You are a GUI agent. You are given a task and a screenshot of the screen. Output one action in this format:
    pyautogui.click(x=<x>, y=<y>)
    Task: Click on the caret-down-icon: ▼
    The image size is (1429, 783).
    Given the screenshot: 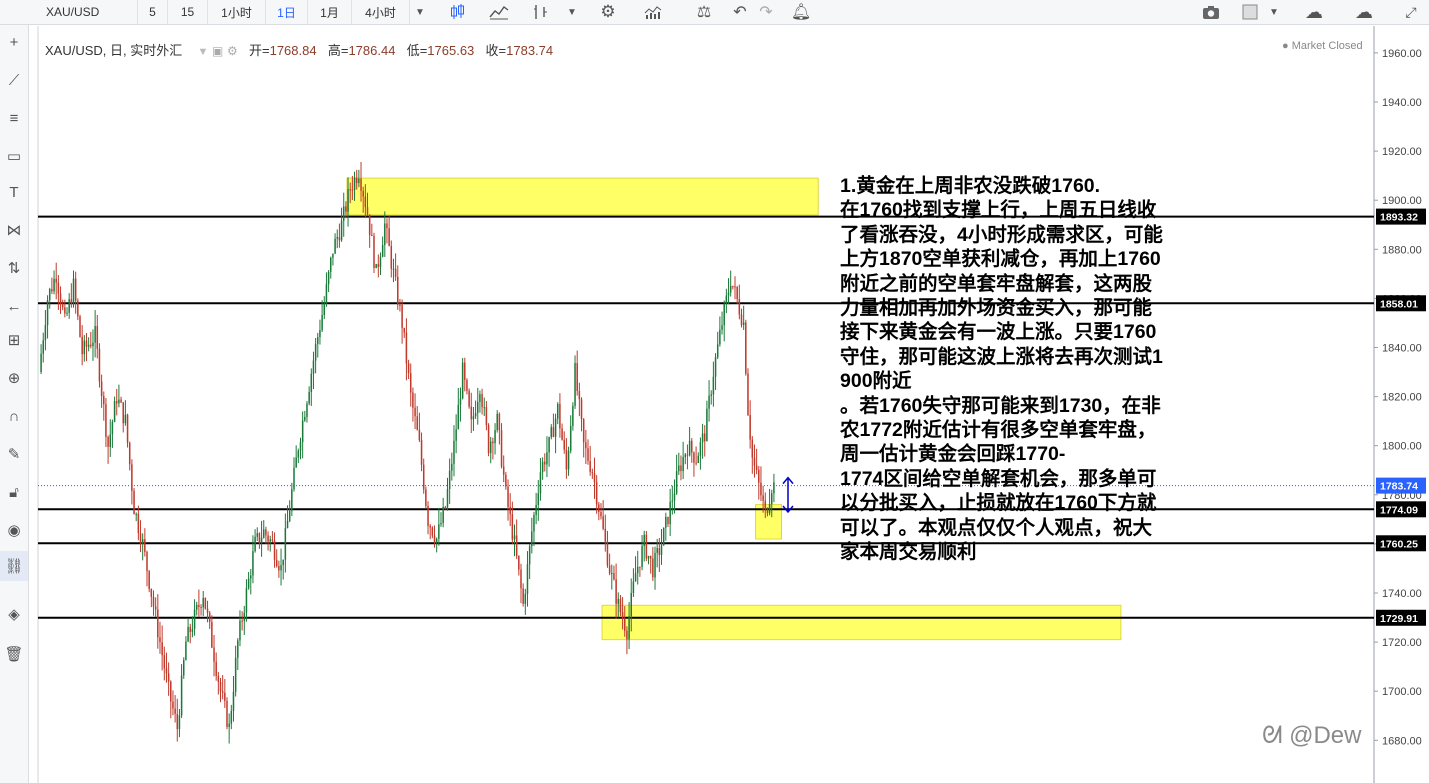 What is the action you would take?
    pyautogui.click(x=203, y=52)
    